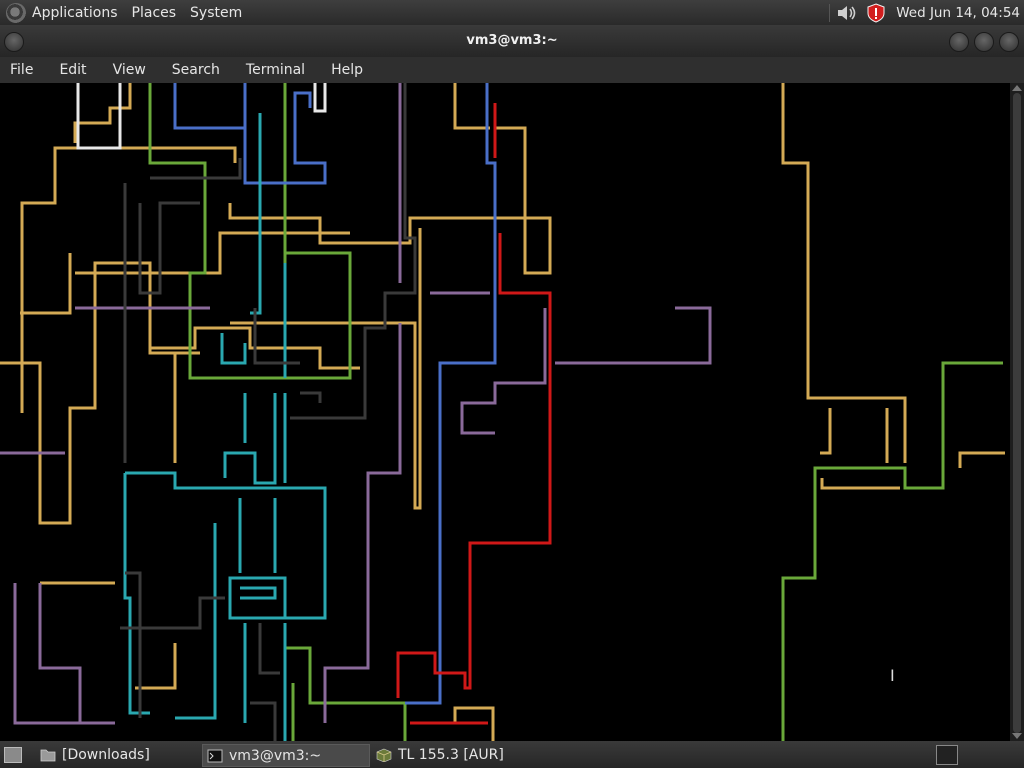 Image resolution: width=1024 pixels, height=768 pixels. Describe the element at coordinates (512, 70) in the screenshot. I see `terminal-menubar: File Edit View Search Terminal Help` at that location.